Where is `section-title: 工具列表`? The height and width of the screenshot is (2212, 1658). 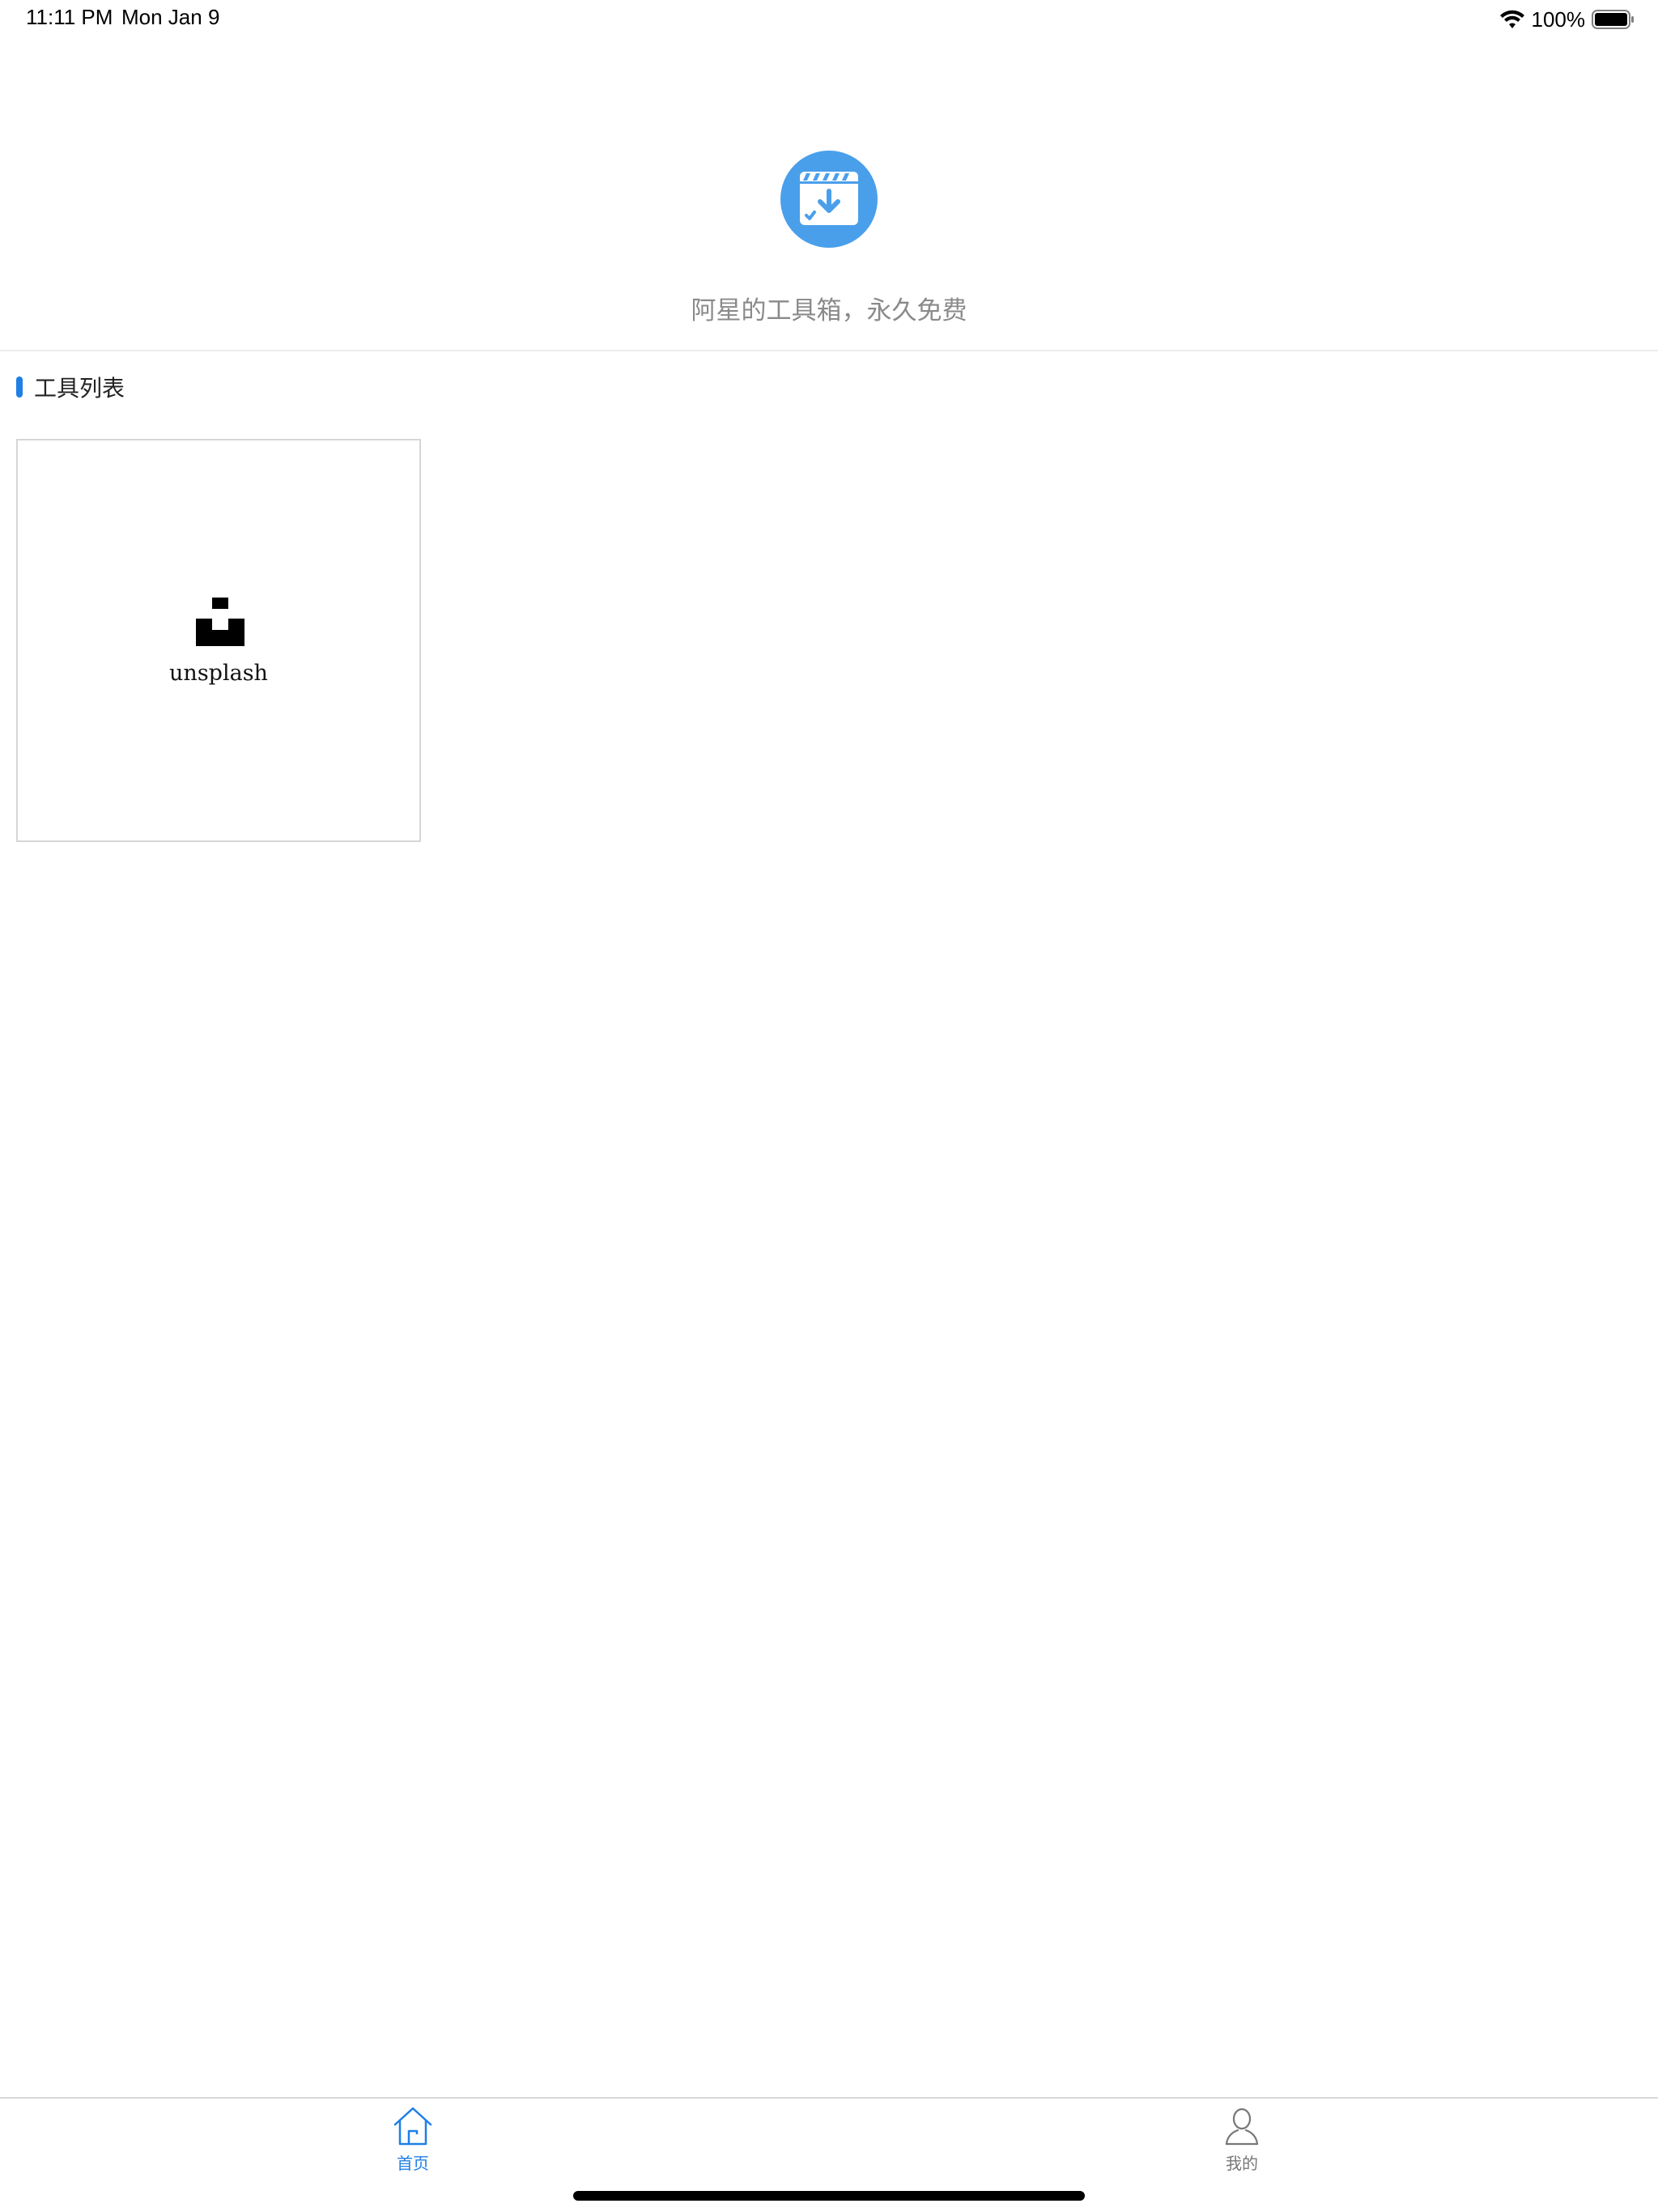 section-title: 工具列表 is located at coordinates (79, 389).